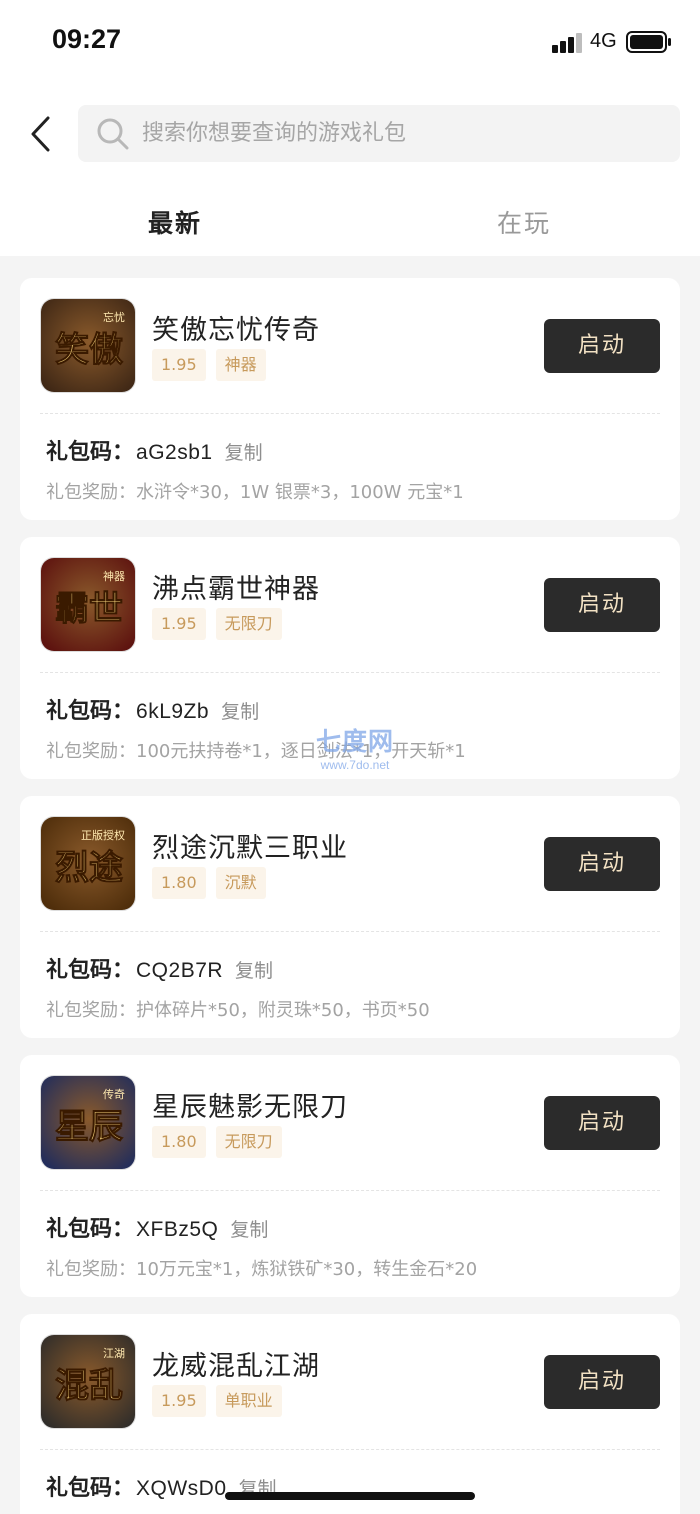 The width and height of the screenshot is (700, 1514). Describe the element at coordinates (300, 492) in the screenshot. I see `reward-text: 水浒令*30，1W 银票*3，100W 元宝*1` at that location.